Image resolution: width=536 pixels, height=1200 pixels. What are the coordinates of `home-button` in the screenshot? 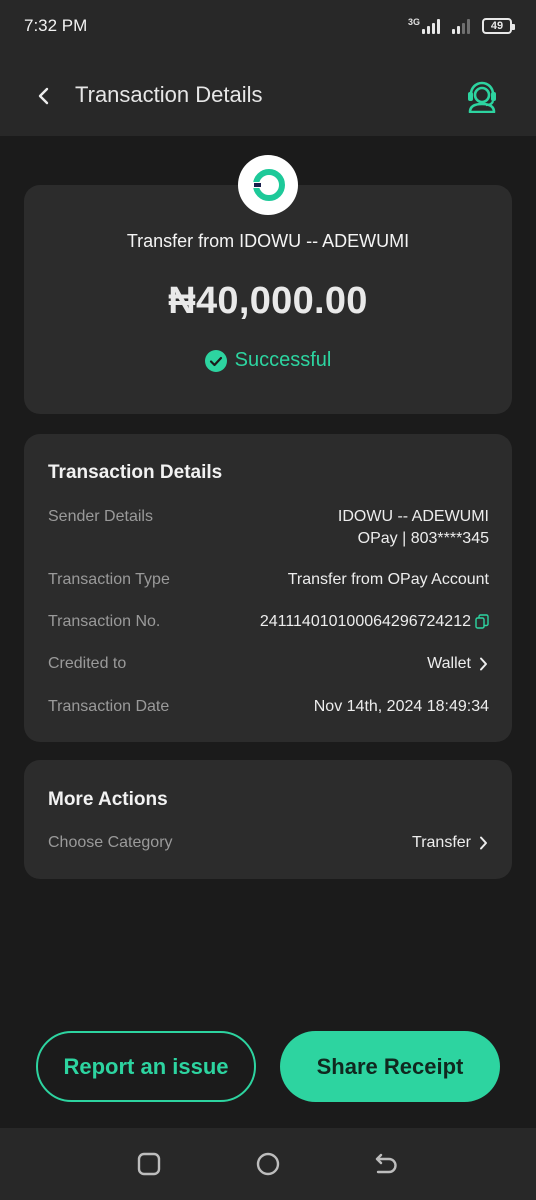 It's located at (268, 1164).